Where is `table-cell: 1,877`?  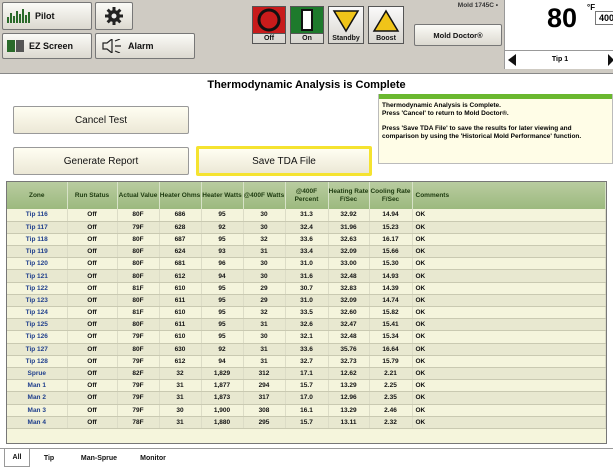
table-cell: 1,877 is located at coordinates (222, 386).